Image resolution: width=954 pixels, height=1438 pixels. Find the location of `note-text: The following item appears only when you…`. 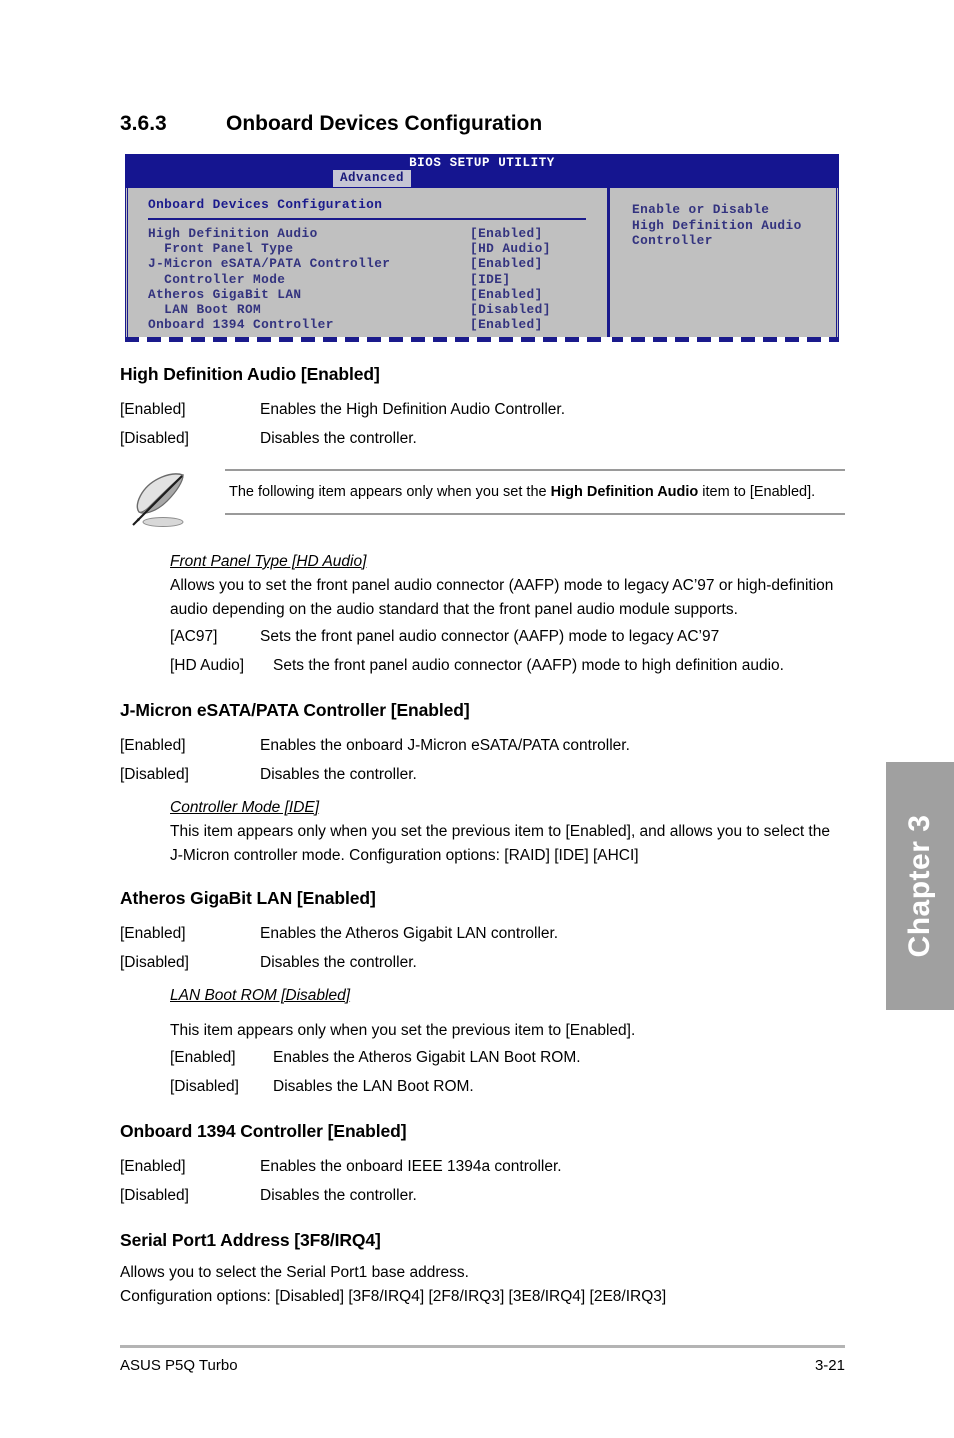

note-text: The following item appears only when you… is located at coordinates (537, 492).